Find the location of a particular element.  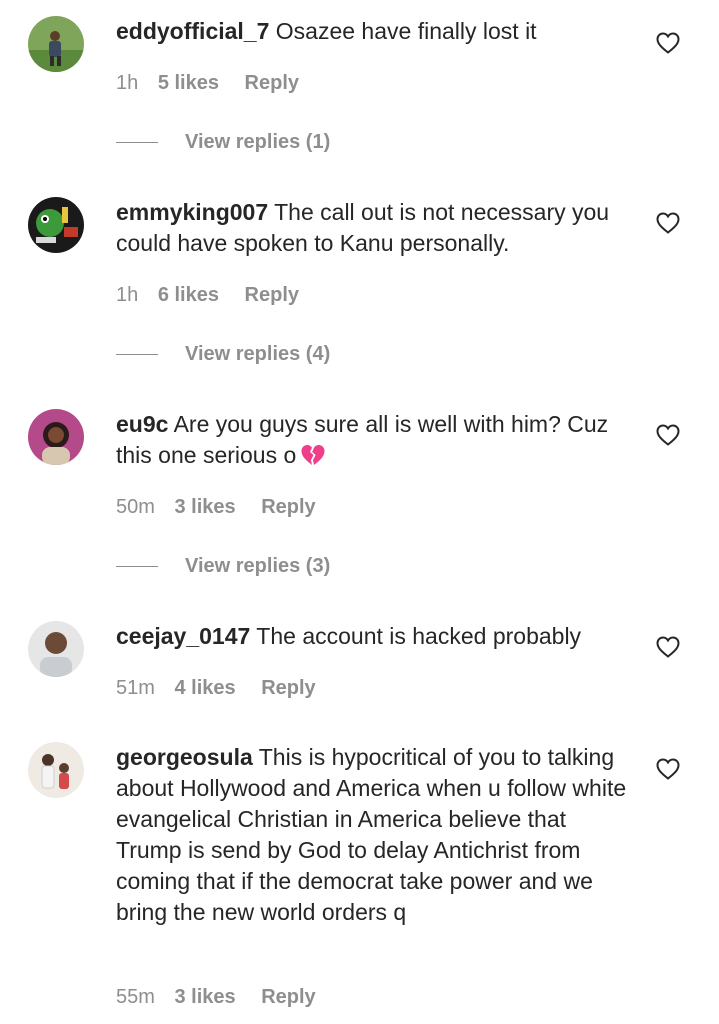

view-replies-label: View replies (1) is located at coordinates (258, 142).